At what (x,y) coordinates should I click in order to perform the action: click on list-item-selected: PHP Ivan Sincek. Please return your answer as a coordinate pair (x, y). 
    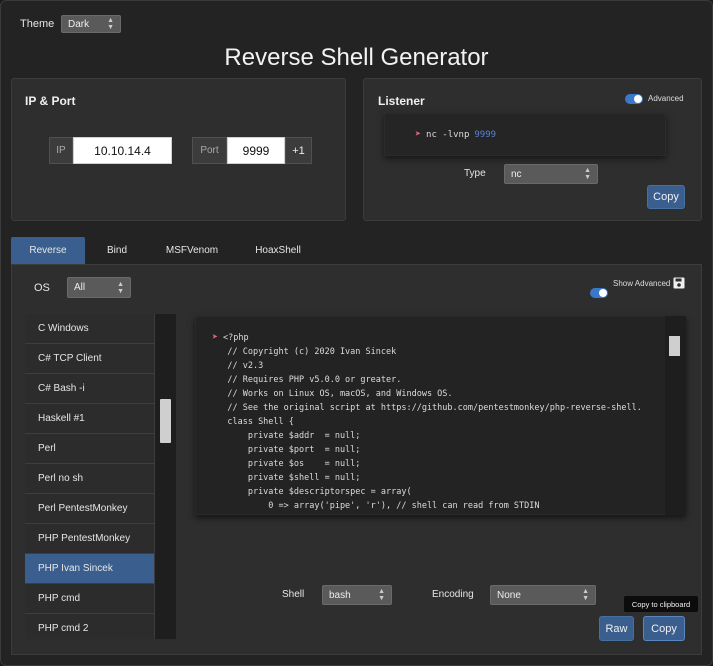
    Looking at the image, I should click on (89, 569).